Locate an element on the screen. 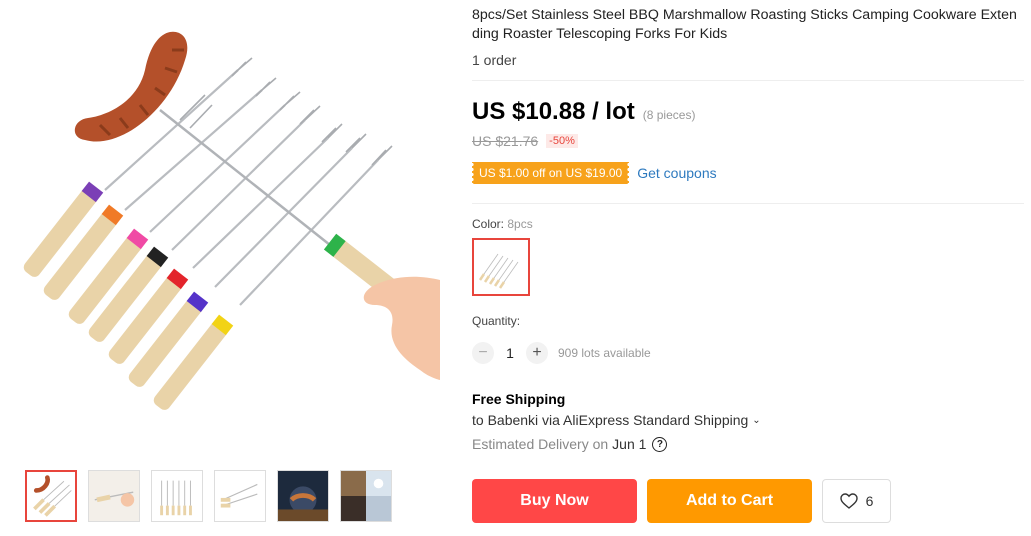 The height and width of the screenshot is (536, 1031). shipping-title: Free Shipping is located at coordinates (519, 399).